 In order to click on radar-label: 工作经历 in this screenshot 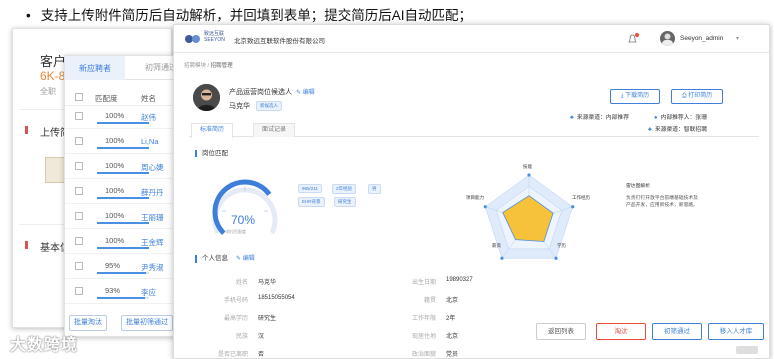, I will do `click(581, 197)`.